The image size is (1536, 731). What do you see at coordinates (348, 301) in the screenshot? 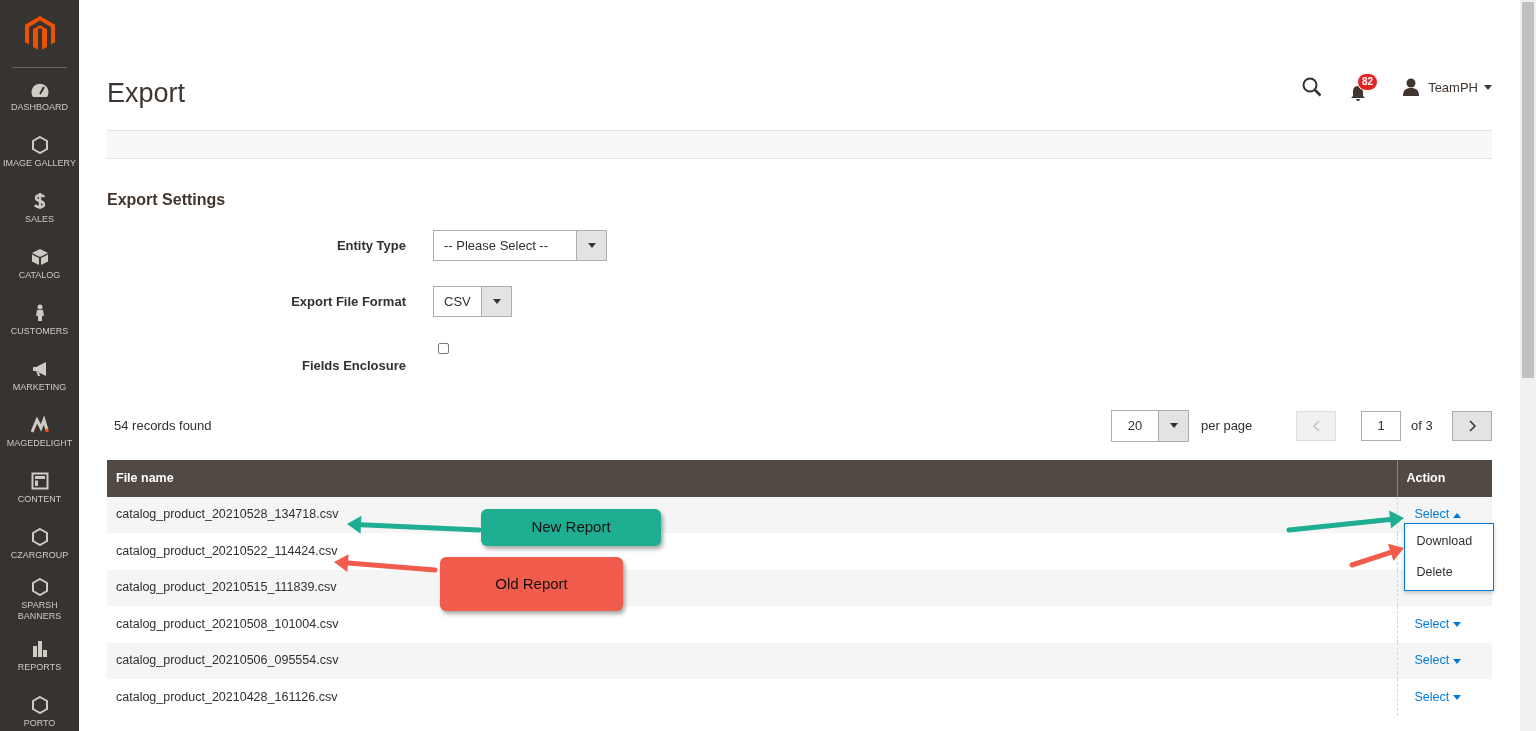
I see `field-label: Export File Format` at bounding box center [348, 301].